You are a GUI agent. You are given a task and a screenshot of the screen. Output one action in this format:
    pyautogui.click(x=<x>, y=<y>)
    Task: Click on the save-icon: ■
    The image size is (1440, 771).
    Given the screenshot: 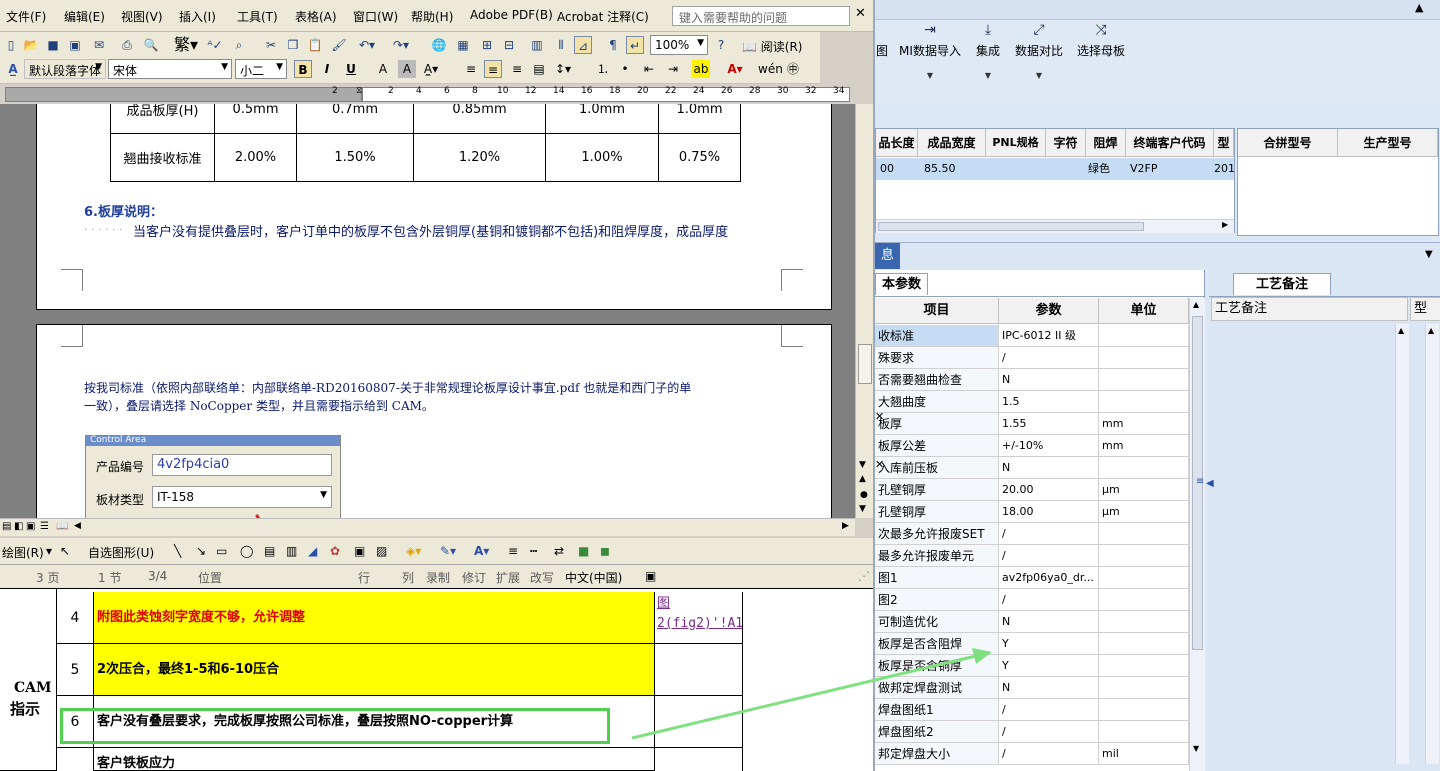 What is the action you would take?
    pyautogui.click(x=53, y=45)
    